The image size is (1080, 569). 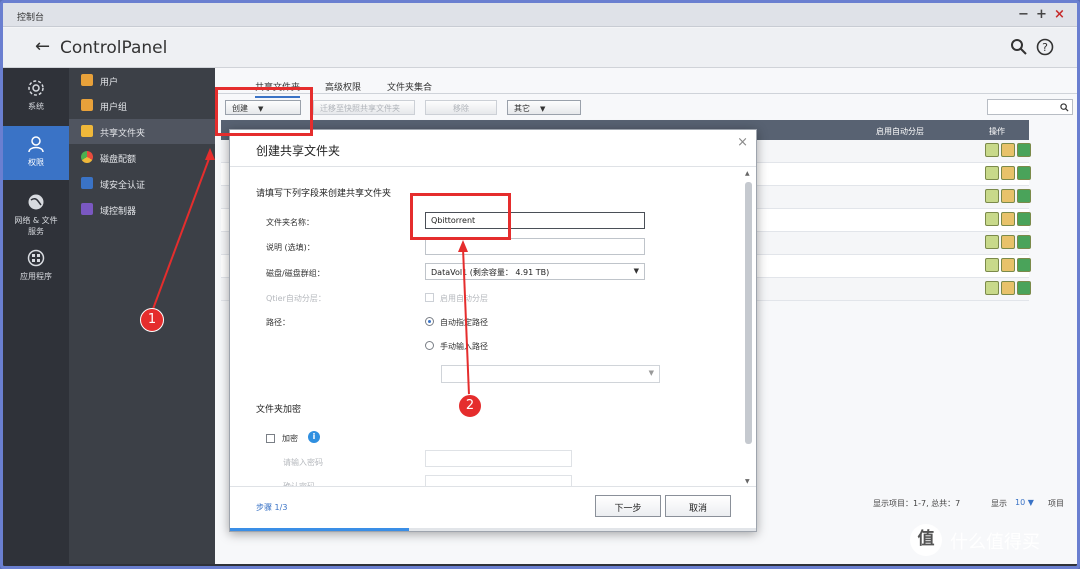 What do you see at coordinates (535, 271) in the screenshot?
I see `disk-select: DataVol1 (剩余容量： 4.91 TB) ▼` at bounding box center [535, 271].